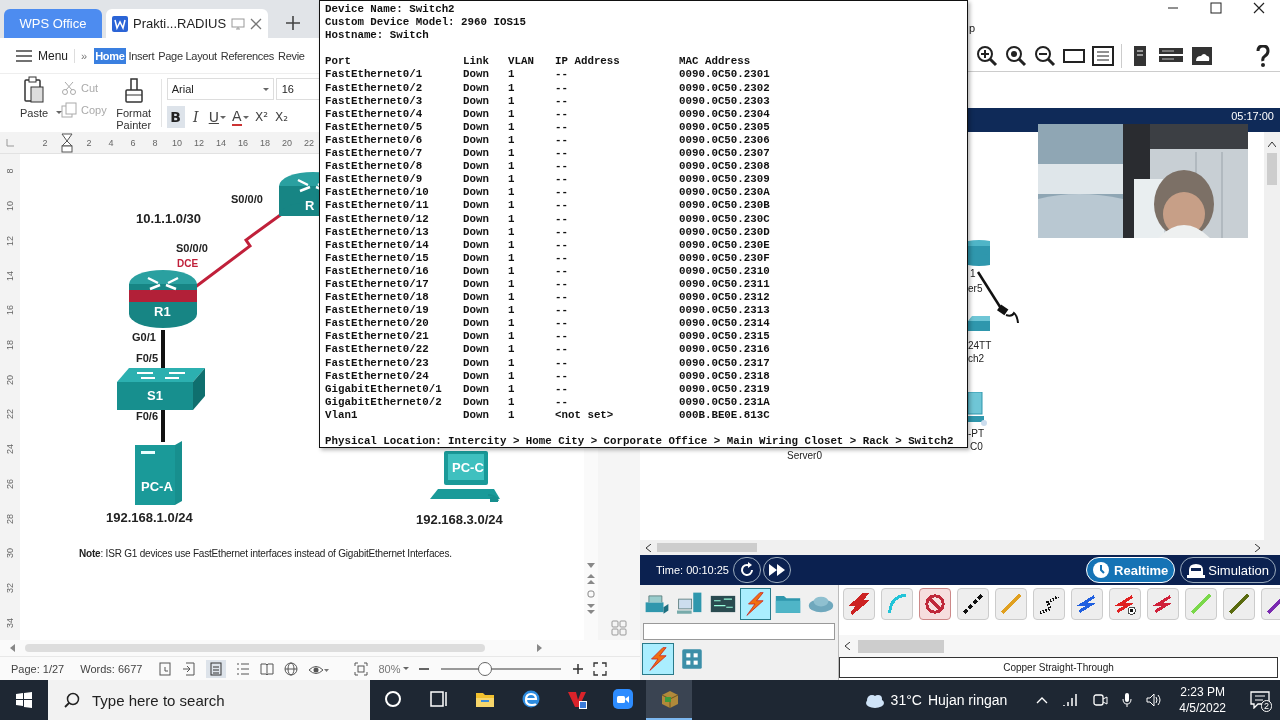  What do you see at coordinates (10, 483) in the screenshot?
I see `ruler-number: 26` at bounding box center [10, 483].